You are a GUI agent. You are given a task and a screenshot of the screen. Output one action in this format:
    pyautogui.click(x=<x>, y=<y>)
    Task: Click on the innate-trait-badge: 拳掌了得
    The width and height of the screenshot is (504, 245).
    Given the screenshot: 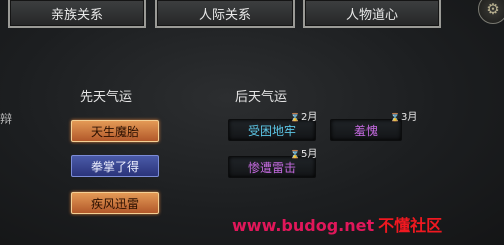 What is the action you would take?
    pyautogui.click(x=115, y=166)
    